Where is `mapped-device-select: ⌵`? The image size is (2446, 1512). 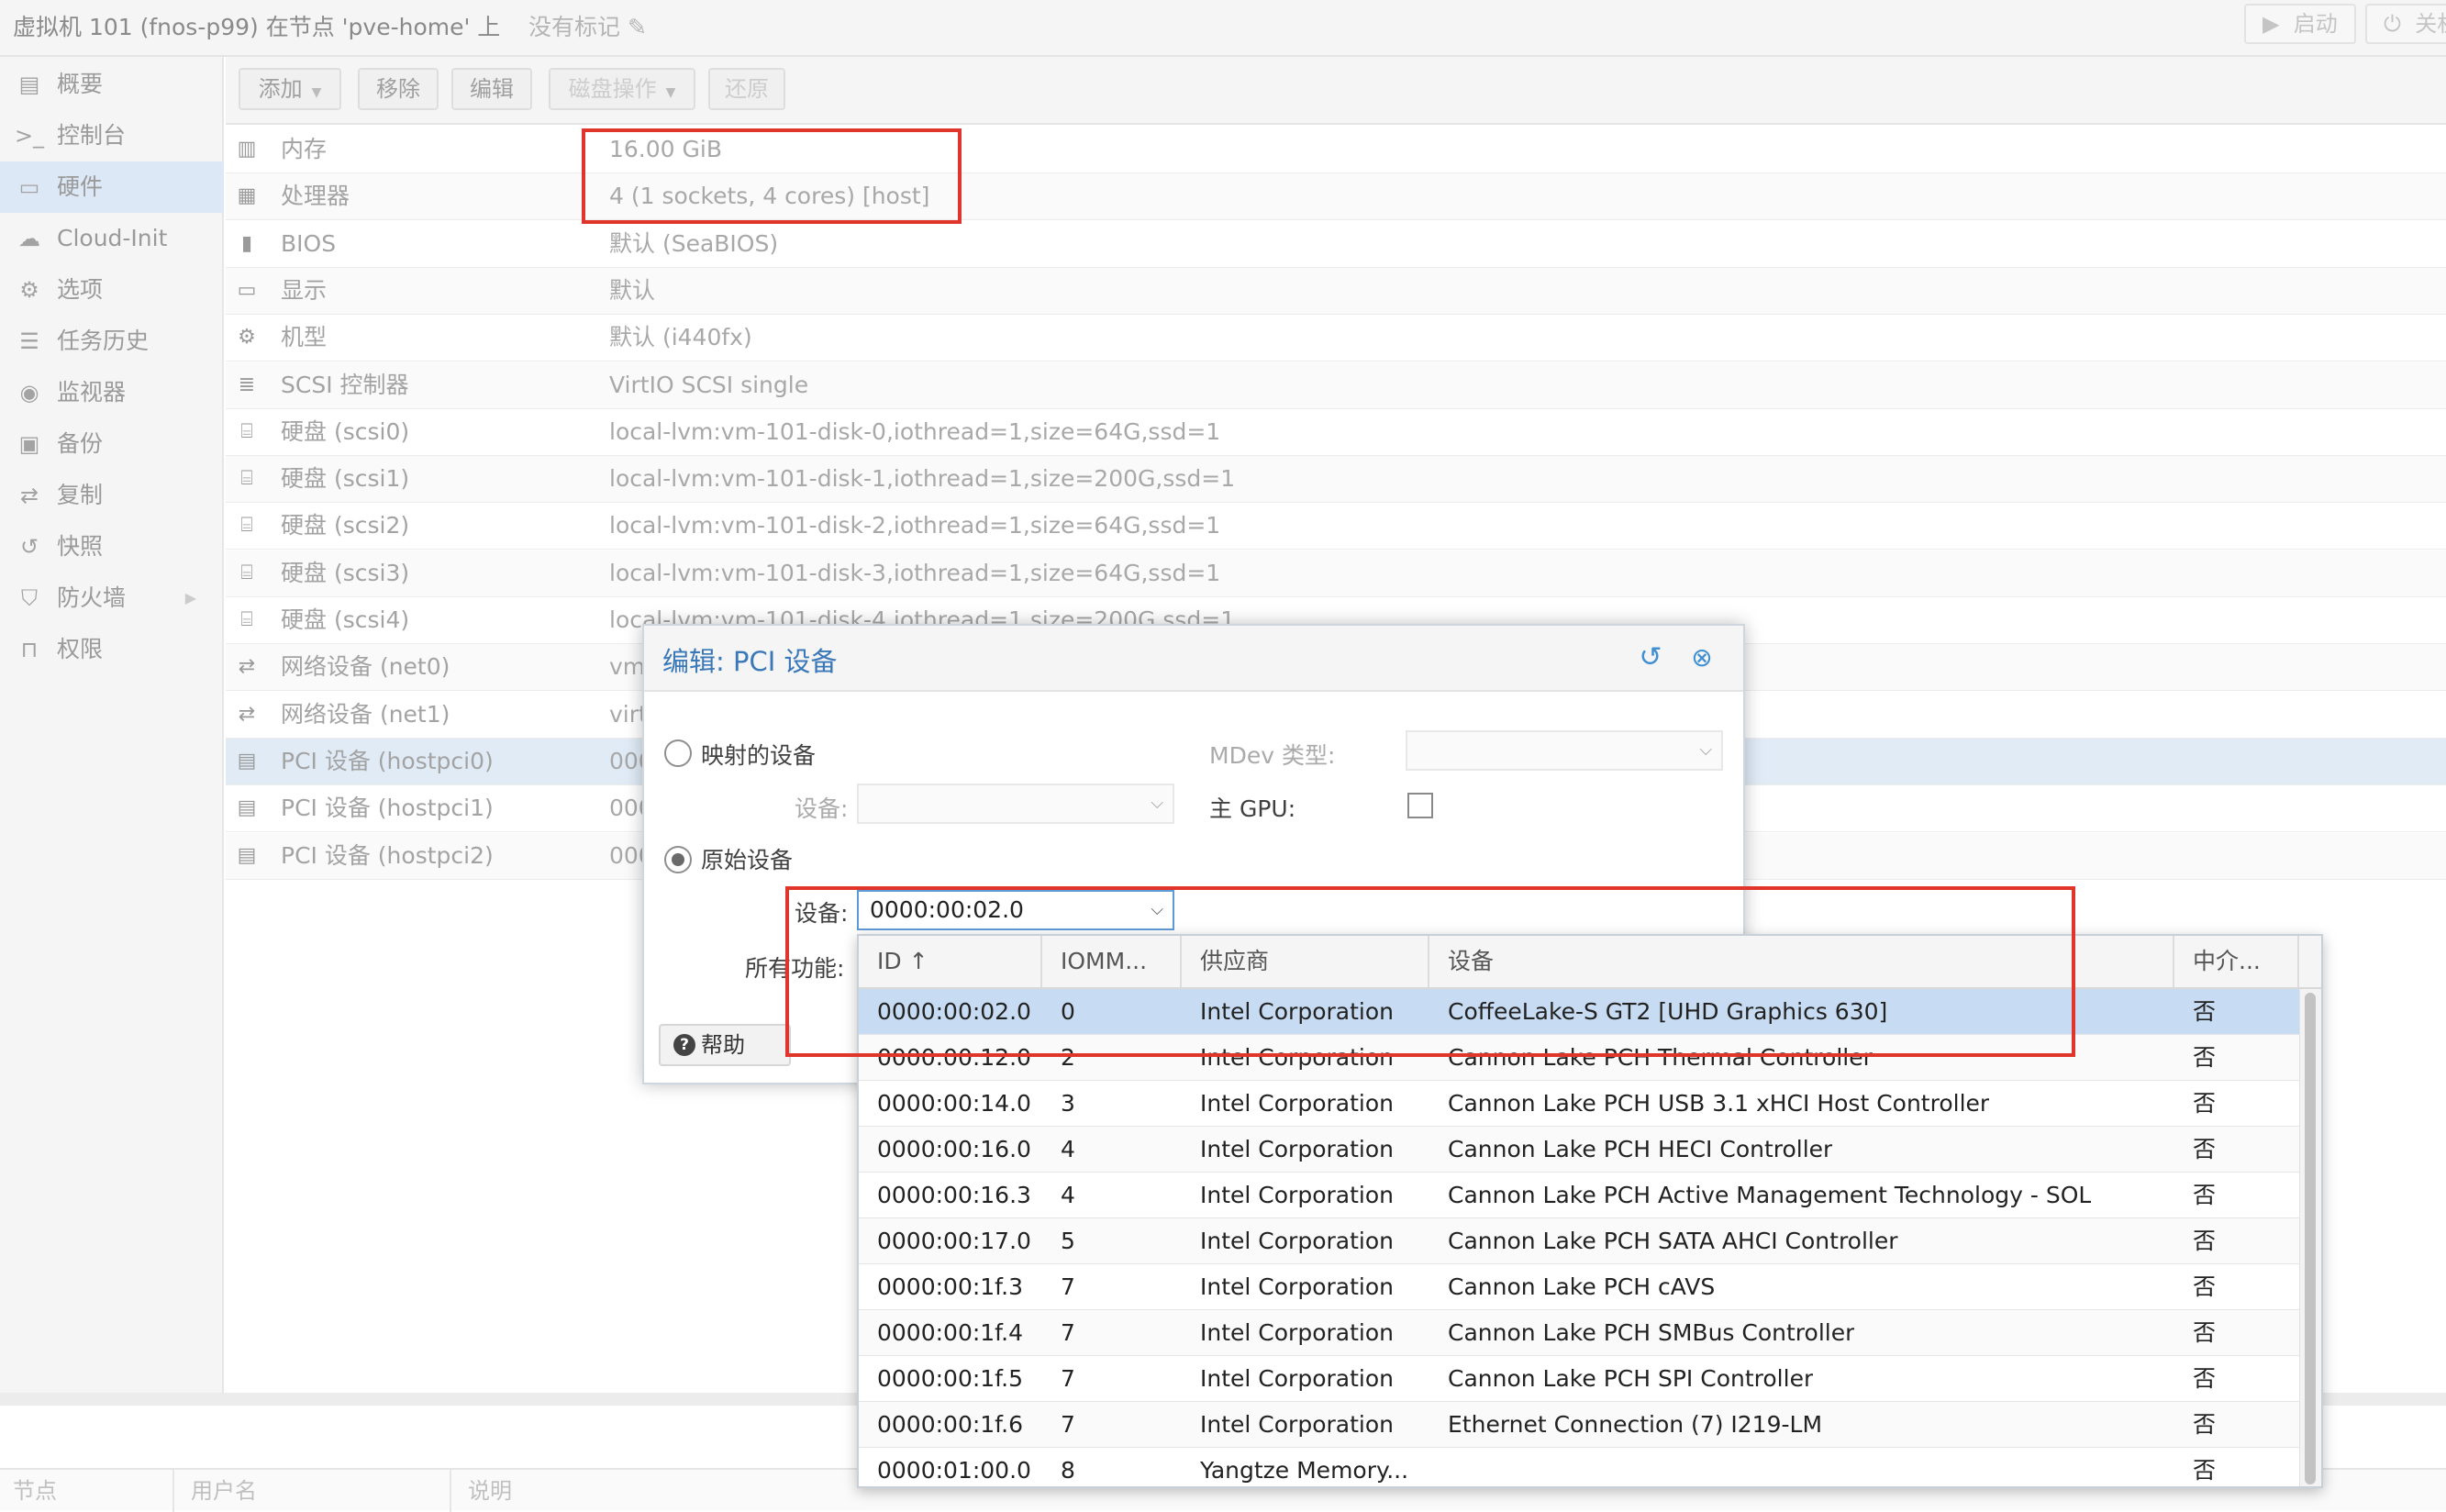
mapped-device-select: ⌵ is located at coordinates (1015, 804).